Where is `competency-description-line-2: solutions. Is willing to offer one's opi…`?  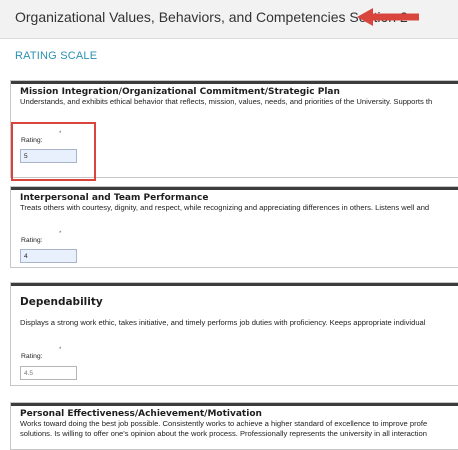
competency-description-line-2: solutions. Is willing to offer one's opi… is located at coordinates (223, 433).